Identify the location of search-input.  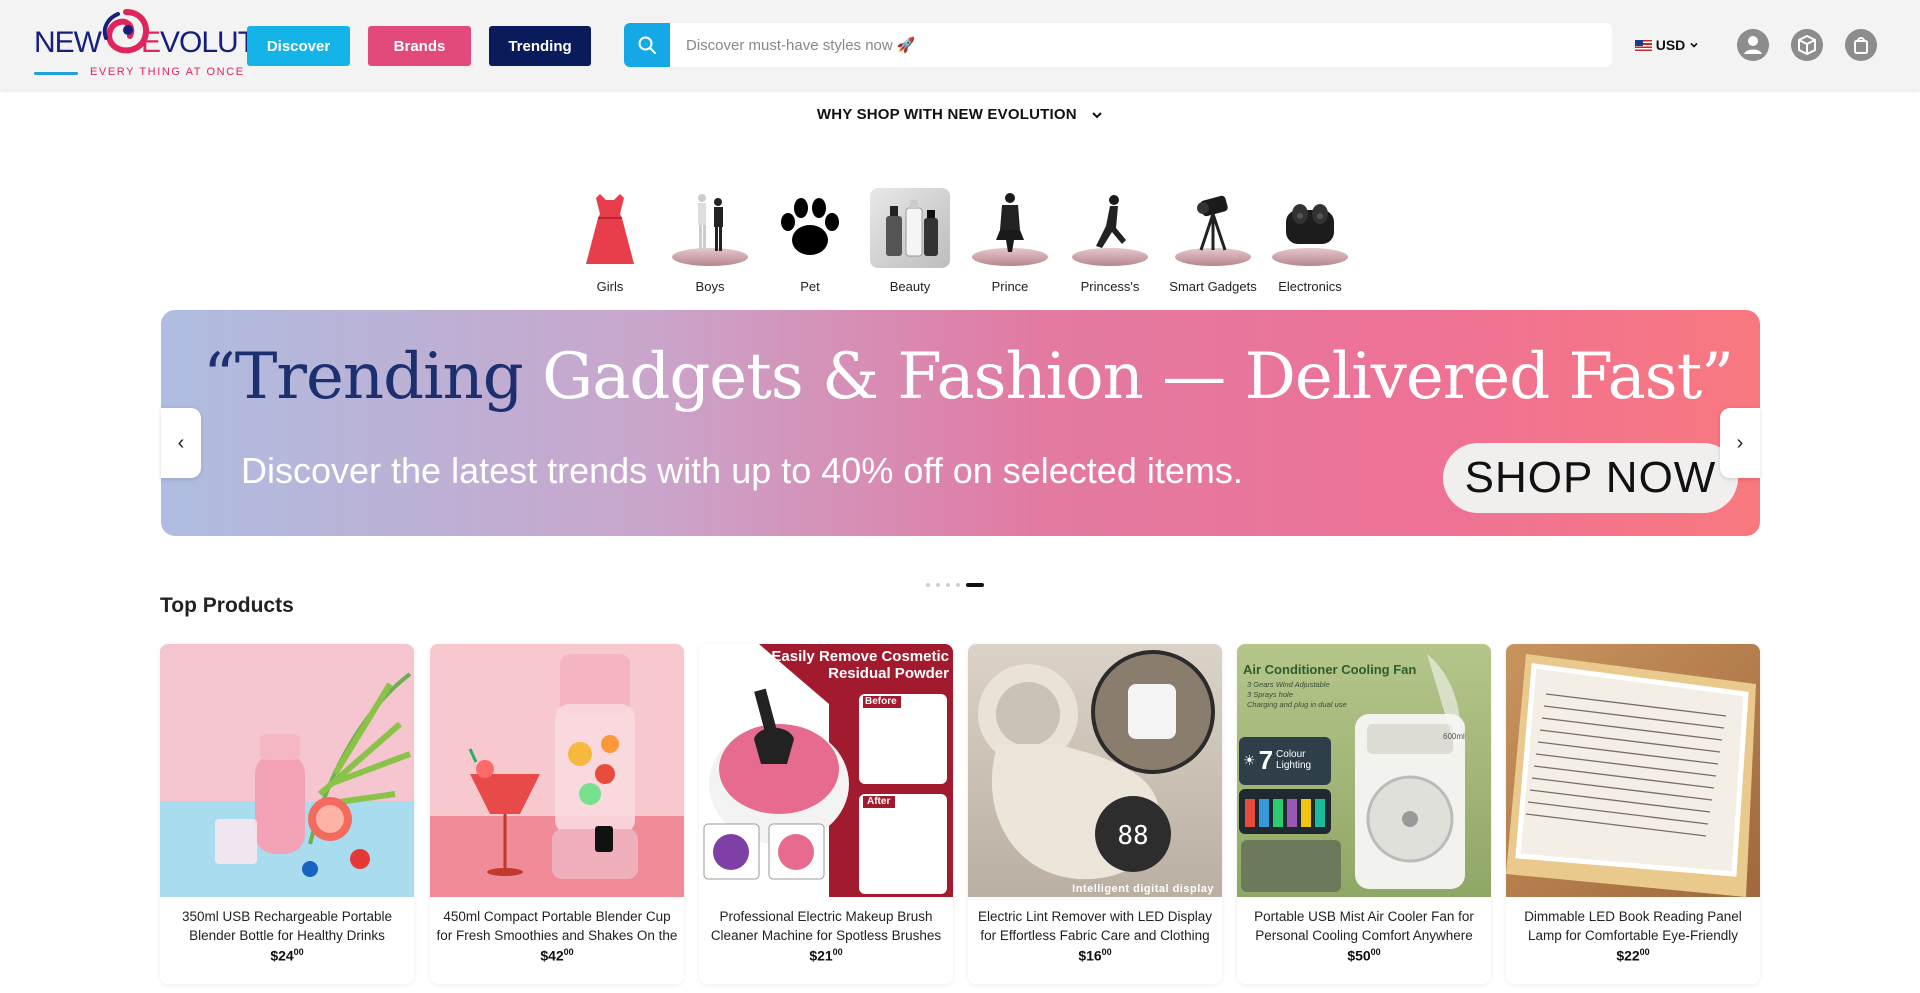
(1140, 45).